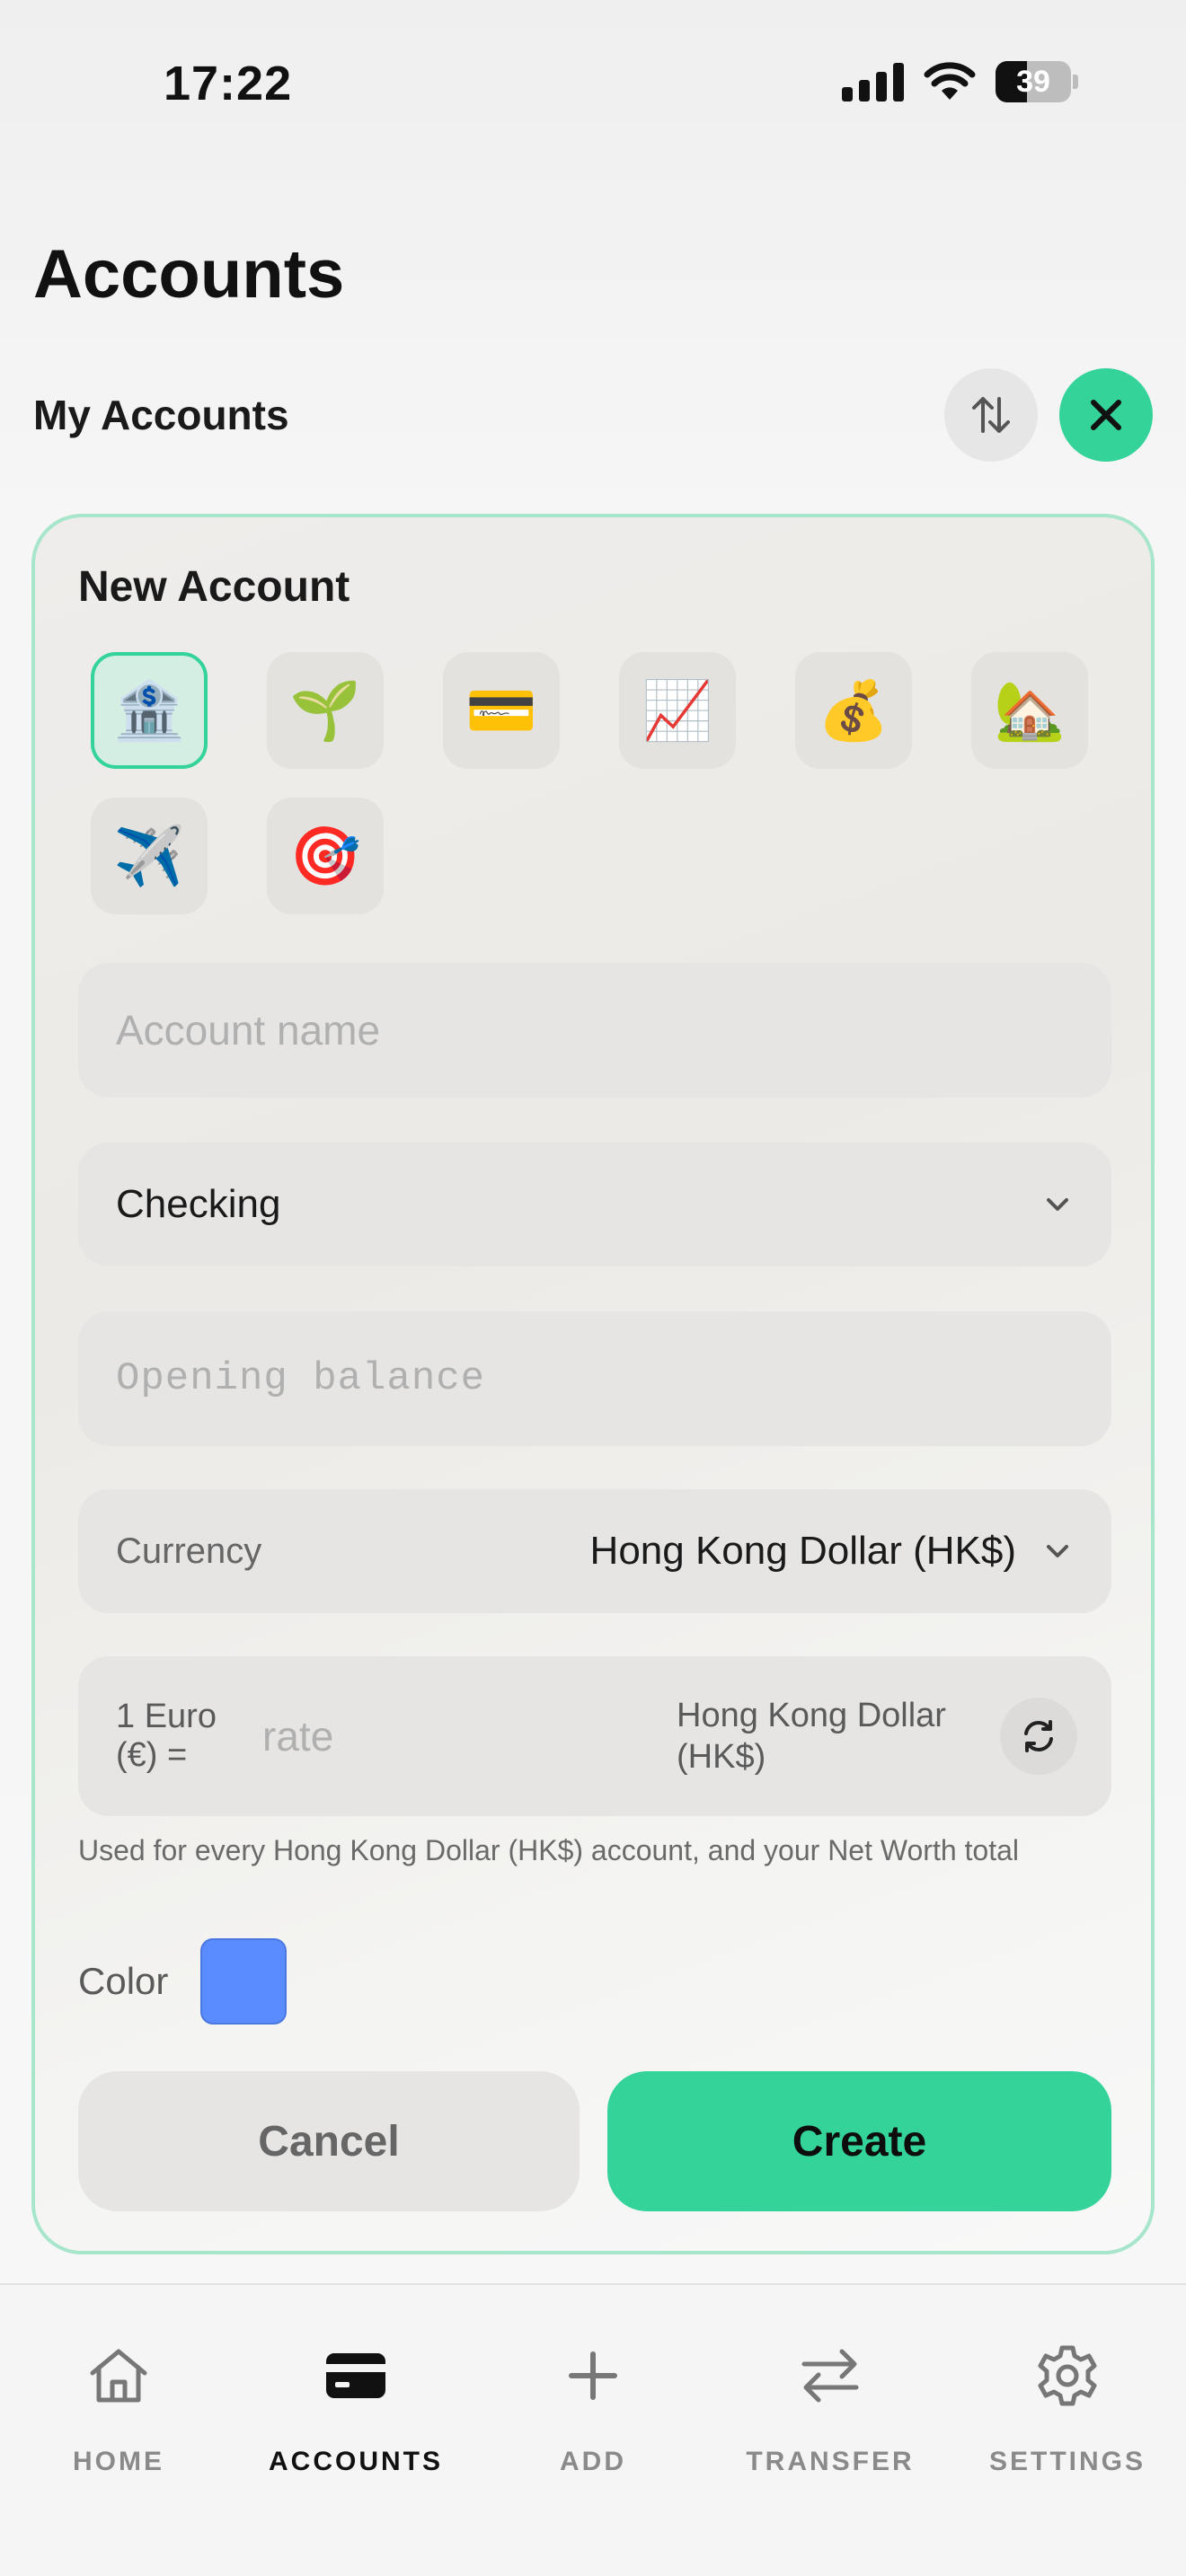 This screenshot has width=1186, height=2576. What do you see at coordinates (802, 1551) in the screenshot?
I see `currency-value: Hong Kong Dollar (HK$)` at bounding box center [802, 1551].